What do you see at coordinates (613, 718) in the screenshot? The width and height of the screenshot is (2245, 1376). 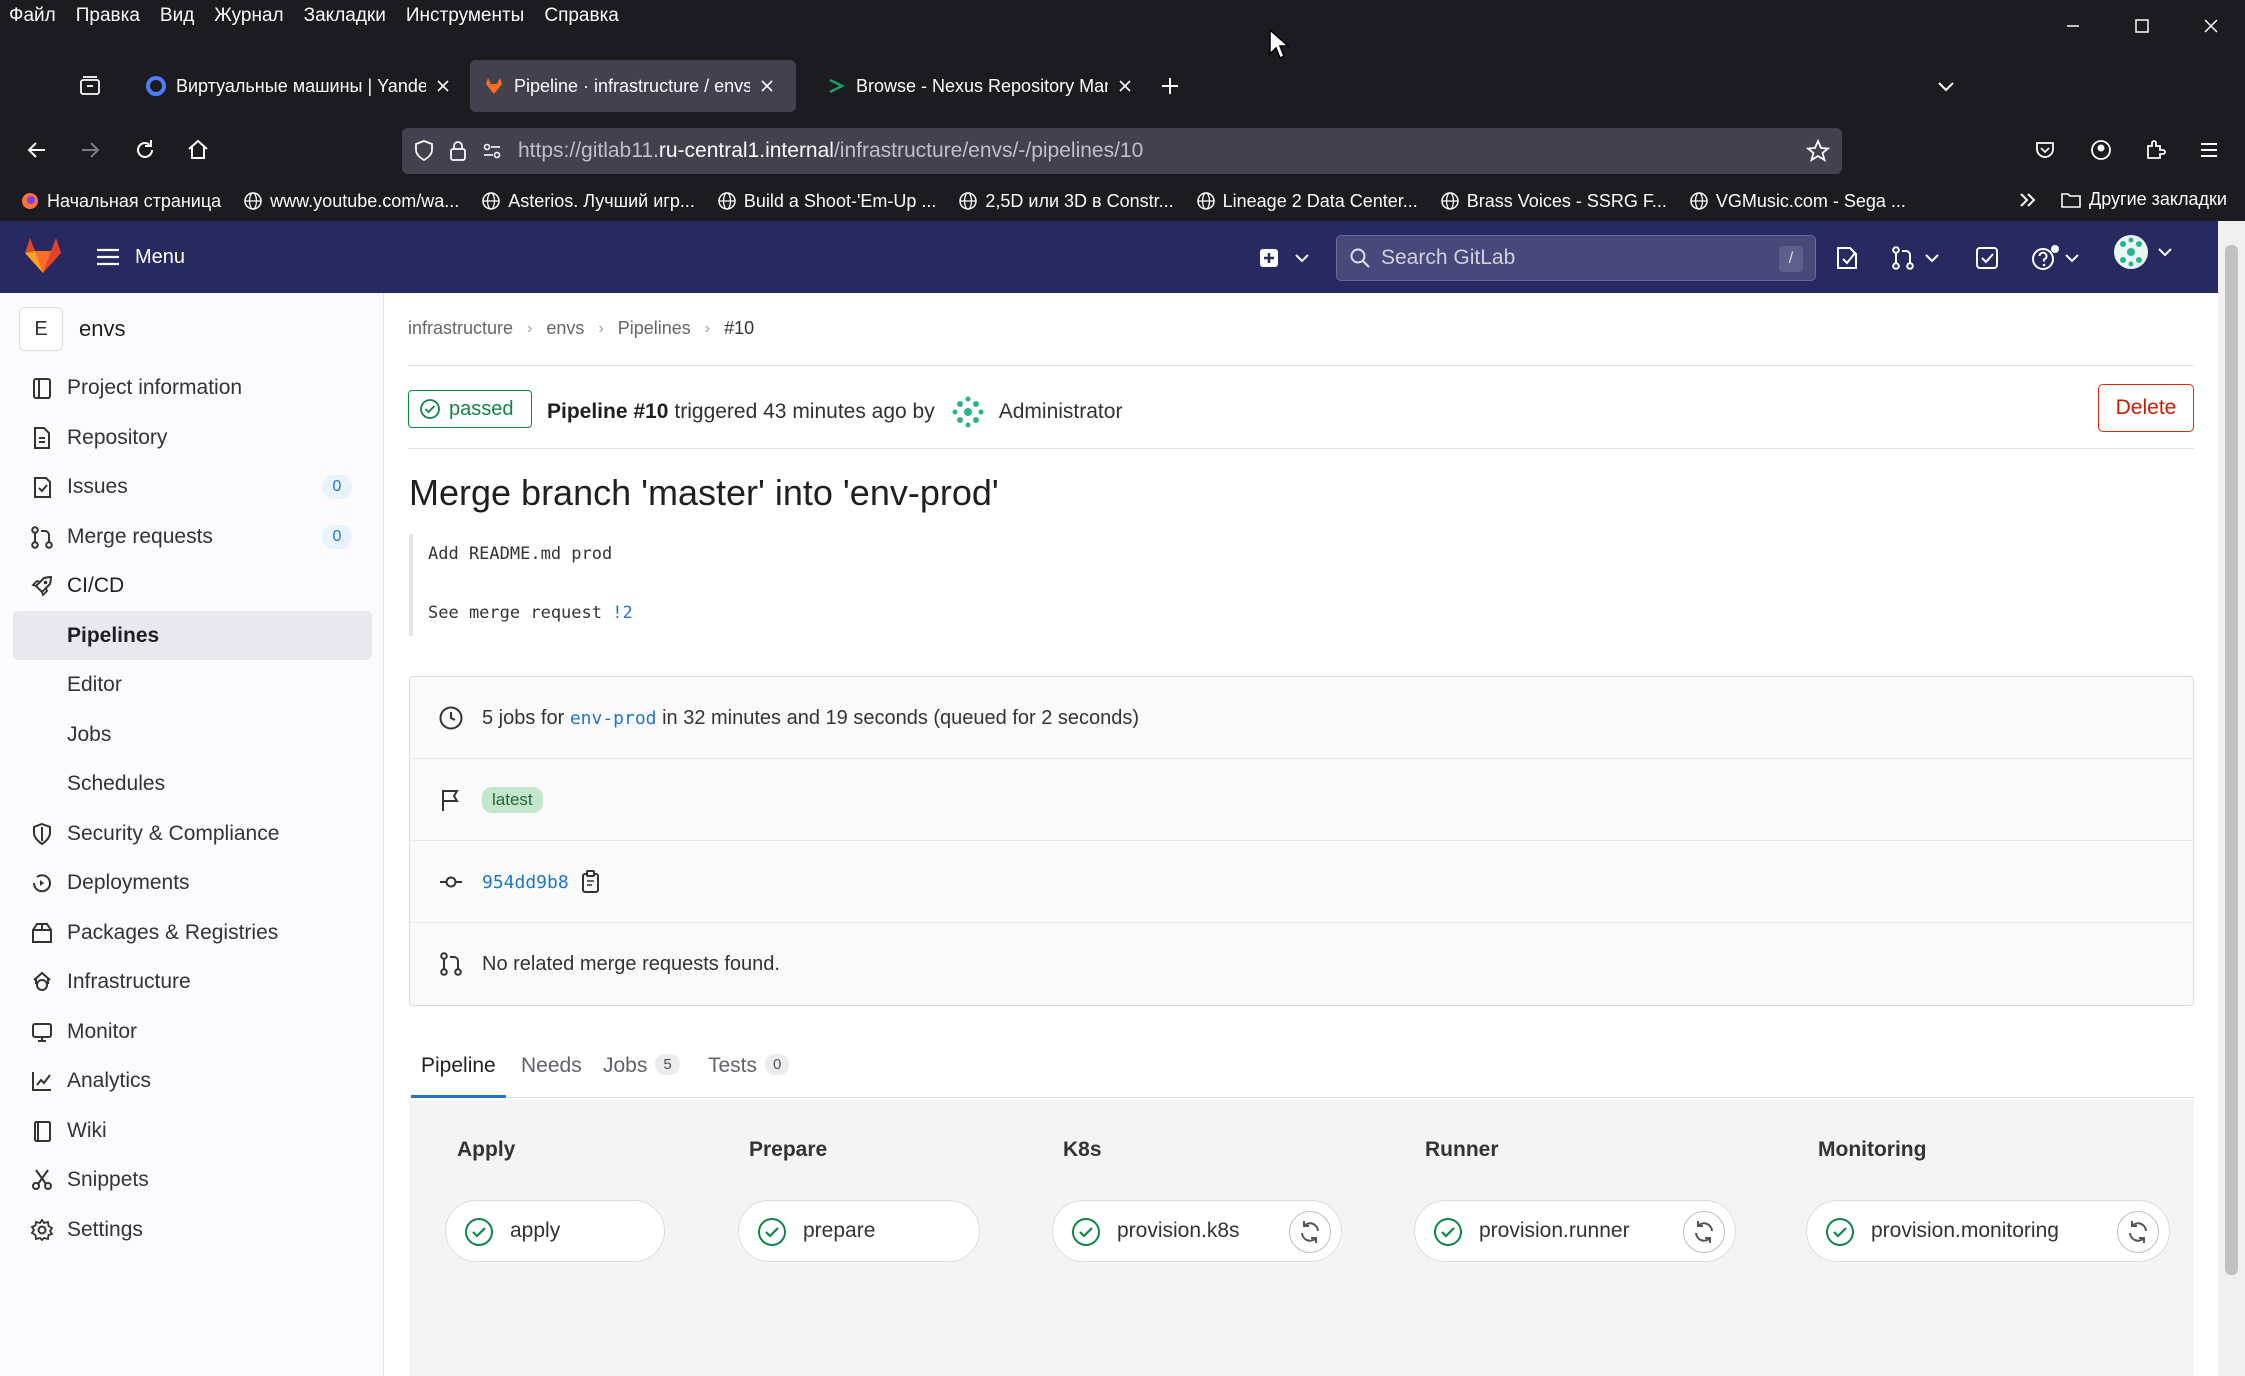 I see `ref-link: env-prod` at bounding box center [613, 718].